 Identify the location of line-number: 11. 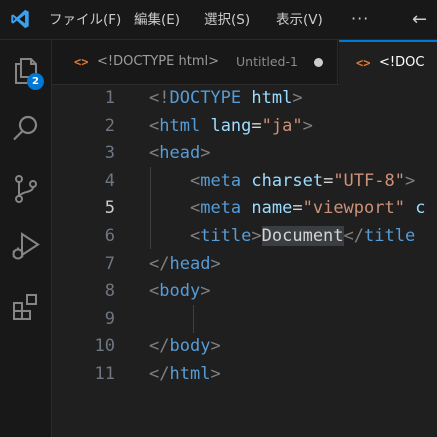
(104, 374).